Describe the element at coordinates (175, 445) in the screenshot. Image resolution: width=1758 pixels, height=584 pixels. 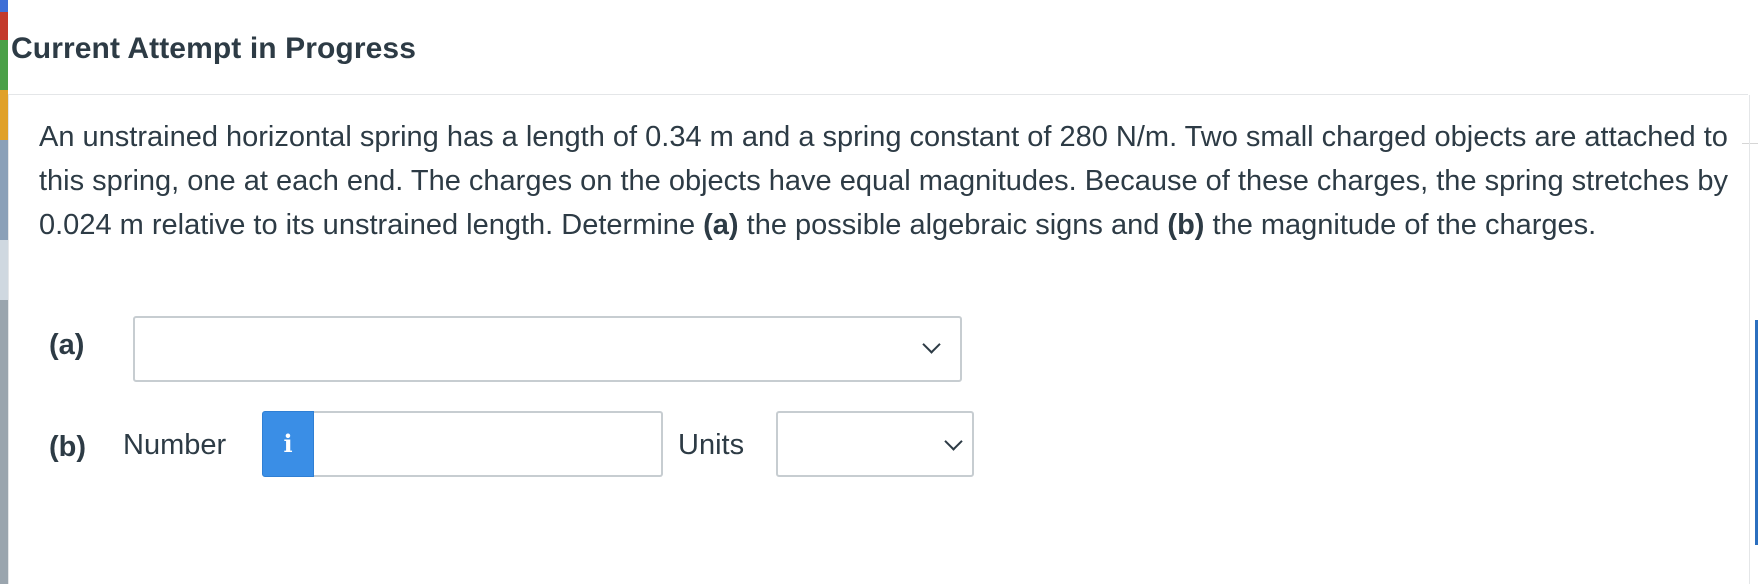
I see `number-label: Number` at that location.